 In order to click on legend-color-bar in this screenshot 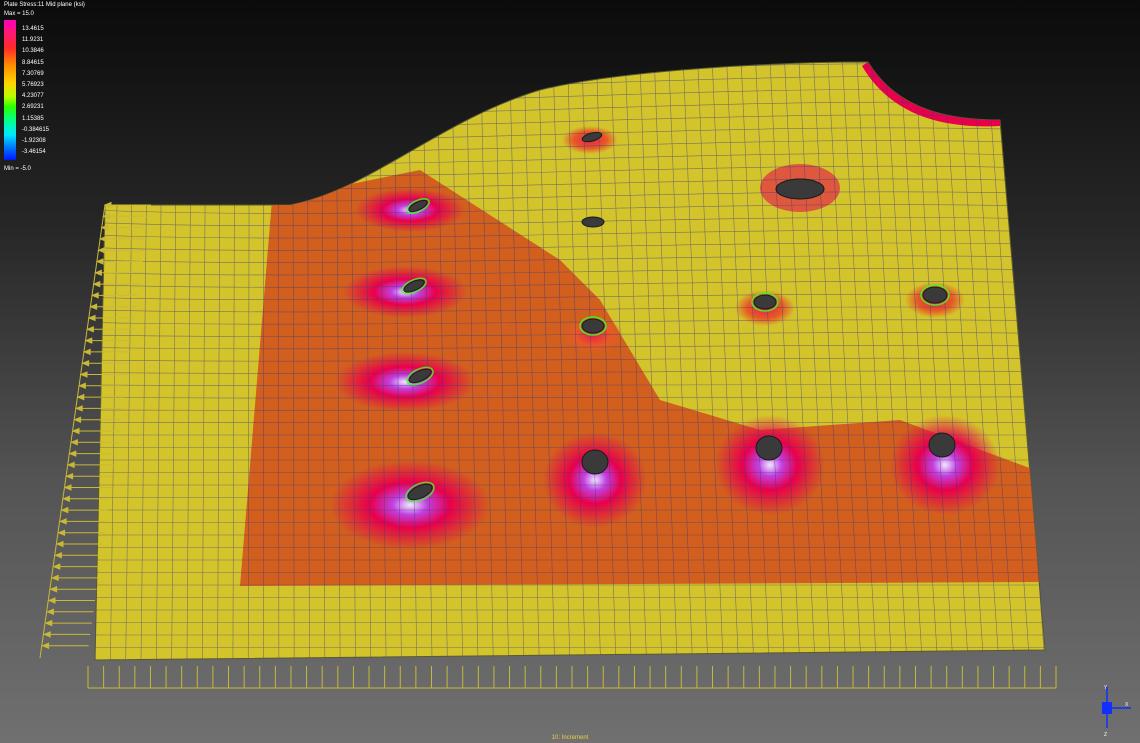, I will do `click(10, 90)`.